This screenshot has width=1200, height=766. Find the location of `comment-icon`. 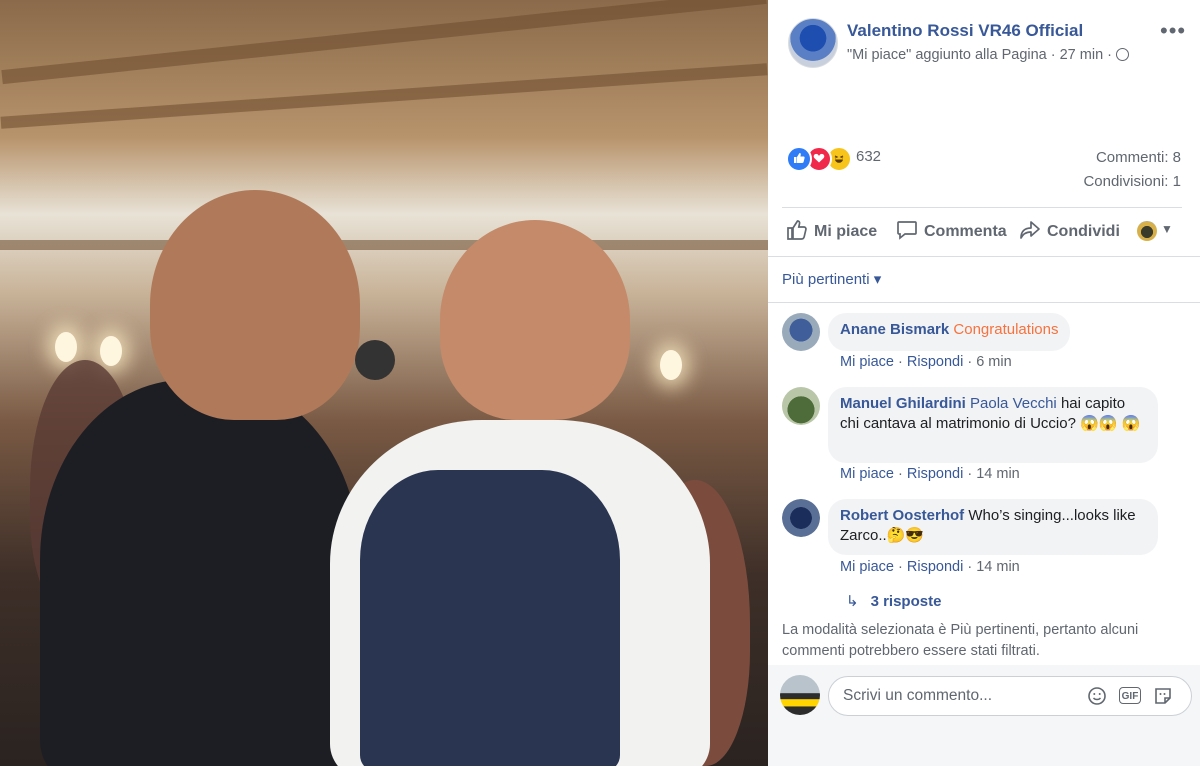

comment-icon is located at coordinates (907, 230).